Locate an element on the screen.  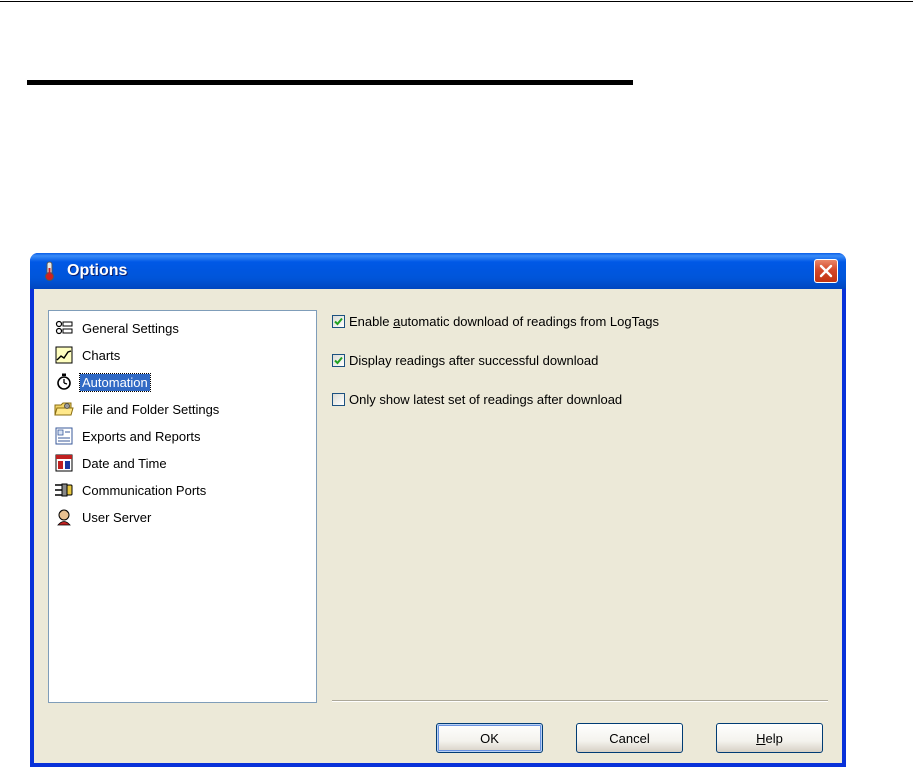
thermometer-icon is located at coordinates (49, 271).